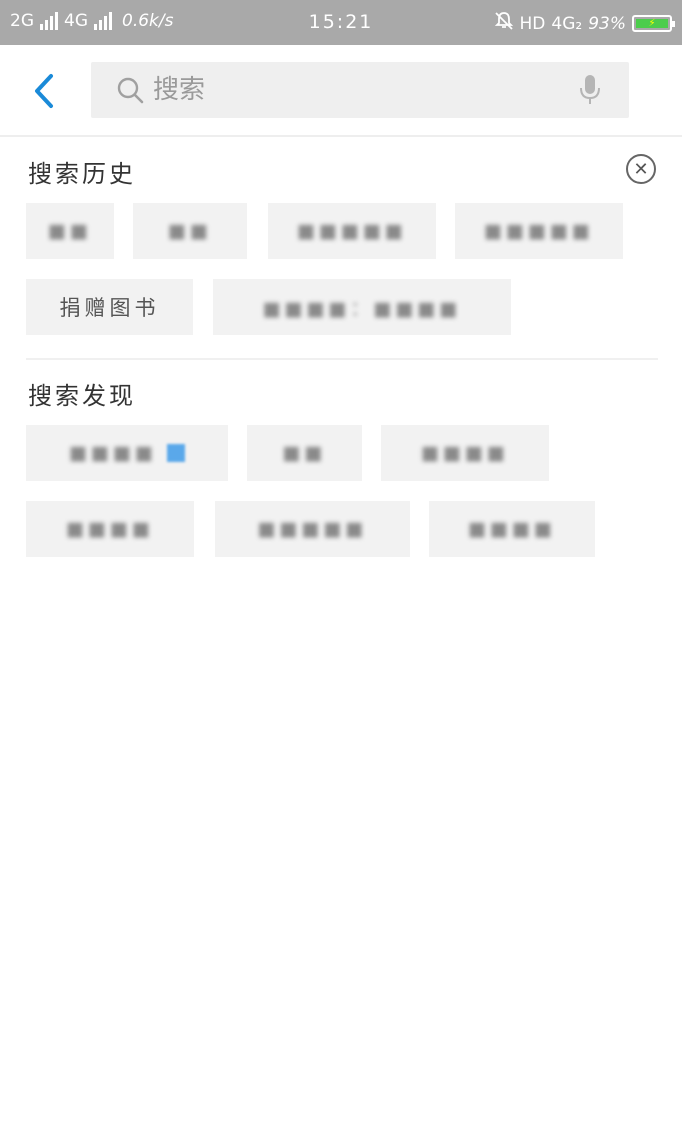  I want to click on microphone-icon, so click(590, 90).